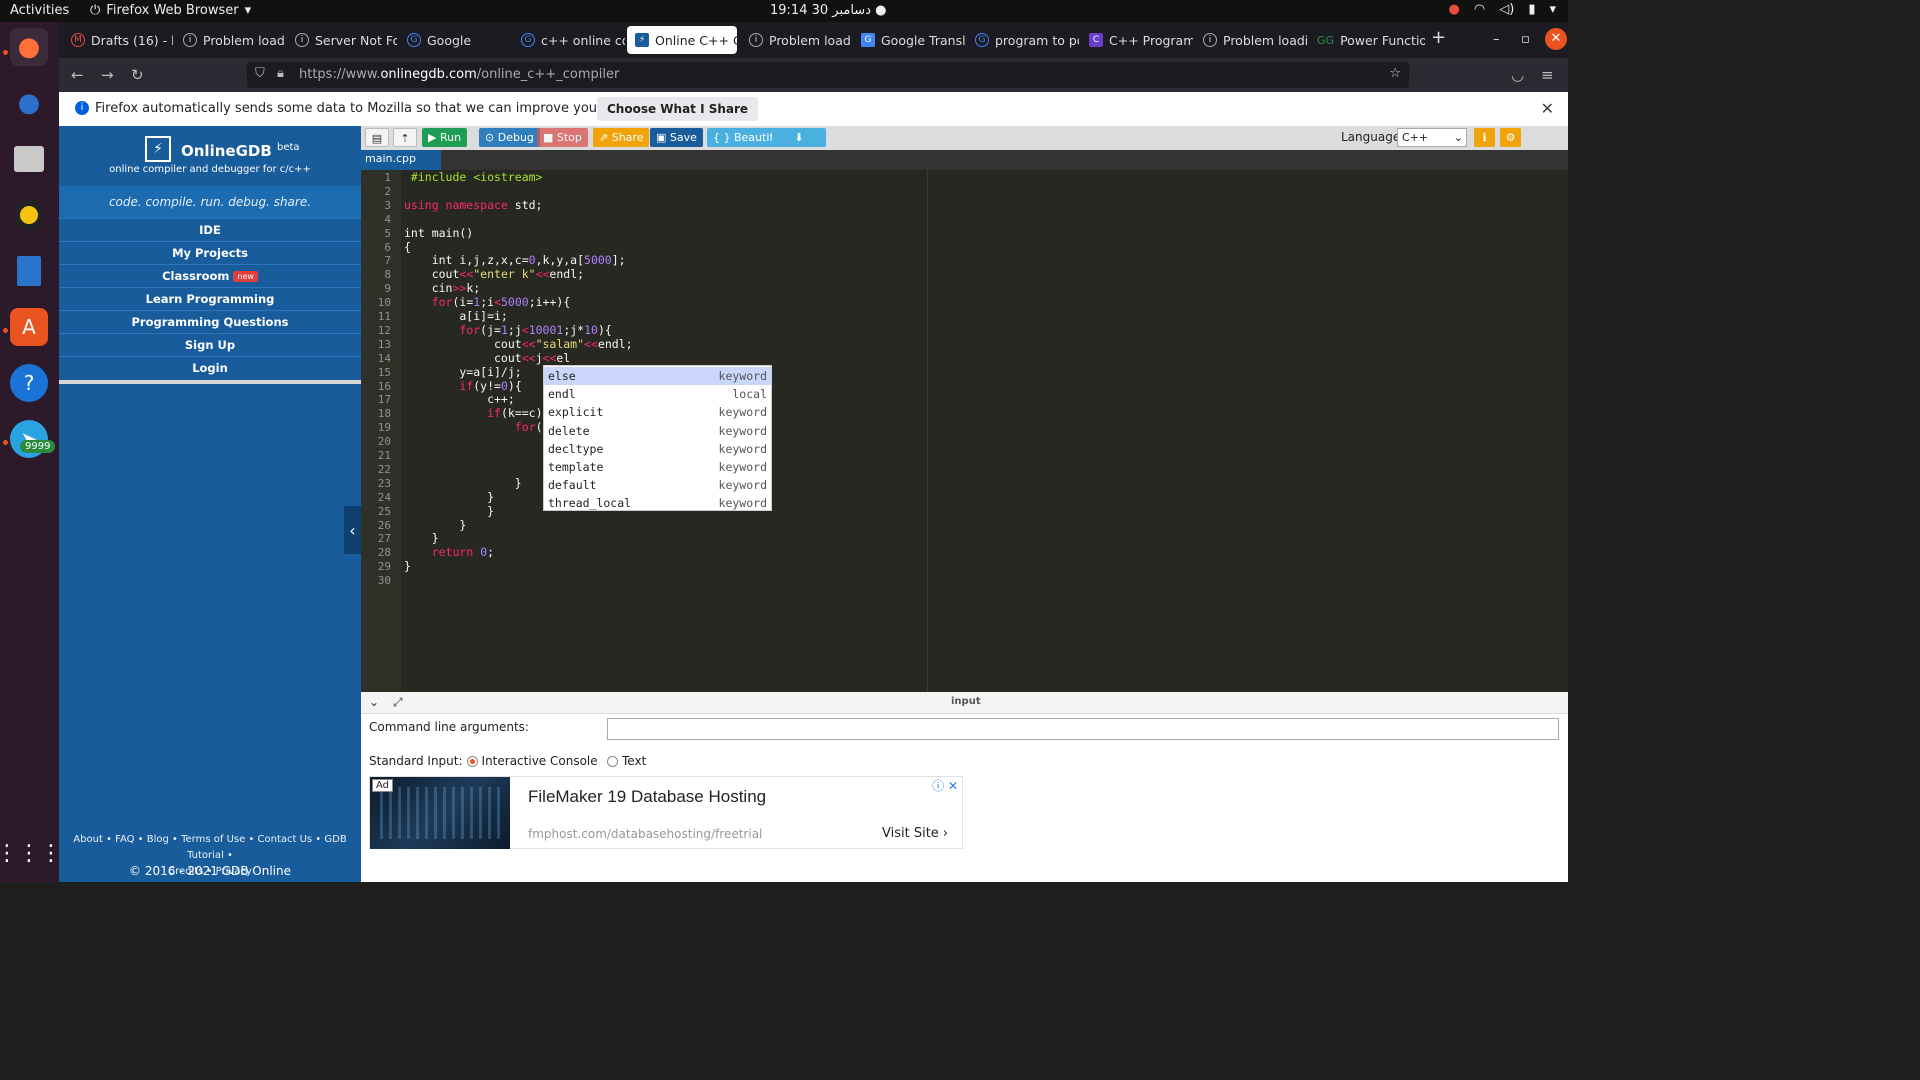 The width and height of the screenshot is (1920, 1080). Describe the element at coordinates (445, 137) in the screenshot. I see `run-button: ▶ Run` at that location.